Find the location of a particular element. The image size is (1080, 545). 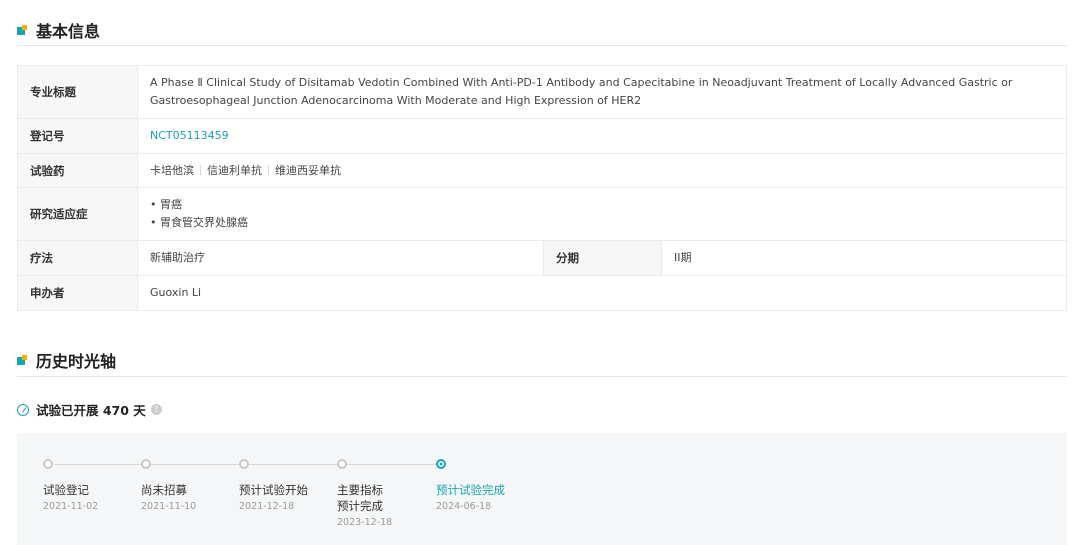

row-label: 试验药 is located at coordinates (77, 170).